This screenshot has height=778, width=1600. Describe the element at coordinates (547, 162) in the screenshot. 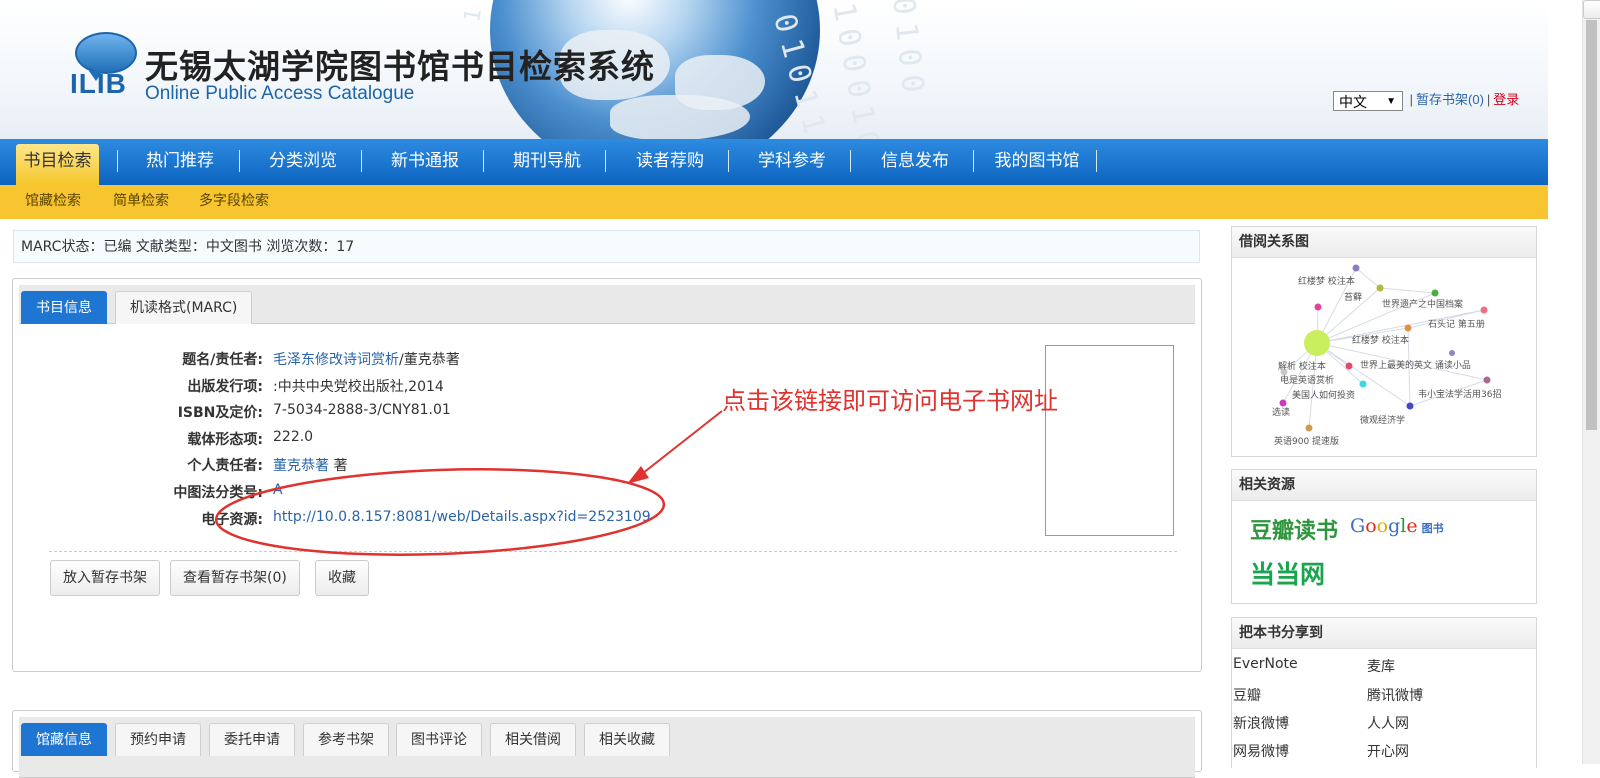

I see `nav-item-journals: 期刊导航` at that location.